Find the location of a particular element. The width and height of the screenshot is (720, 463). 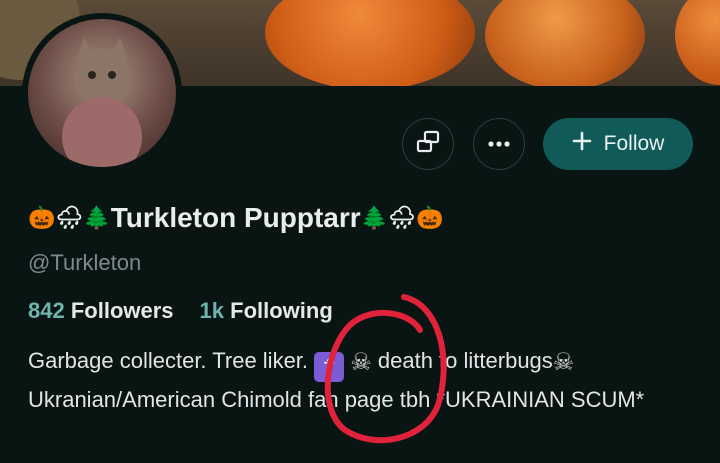

followers-label: Followers is located at coordinates (122, 310).